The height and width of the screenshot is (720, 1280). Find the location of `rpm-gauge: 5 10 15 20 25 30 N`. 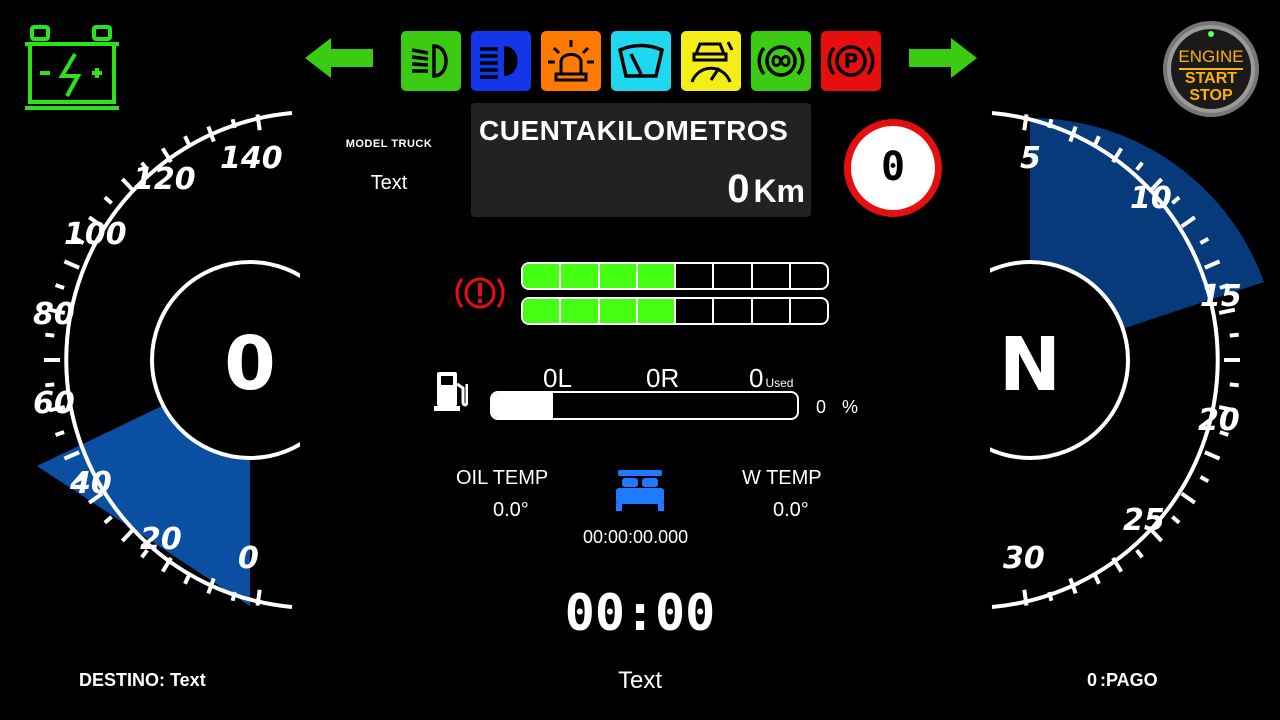

rpm-gauge: 5 10 15 20 25 30 N is located at coordinates (1127, 360).